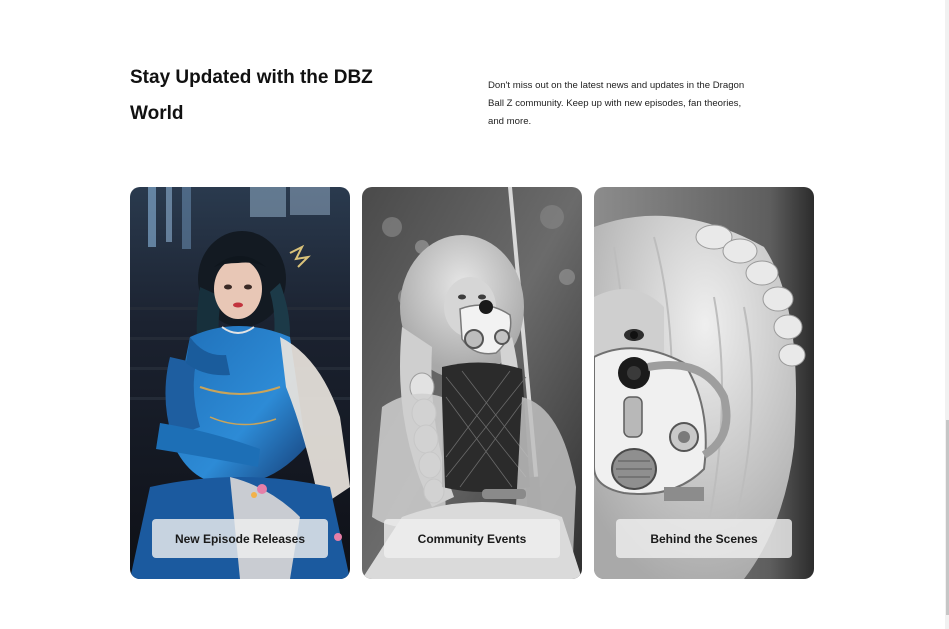  What do you see at coordinates (704, 538) in the screenshot?
I see `card-label: Behind the Scenes` at bounding box center [704, 538].